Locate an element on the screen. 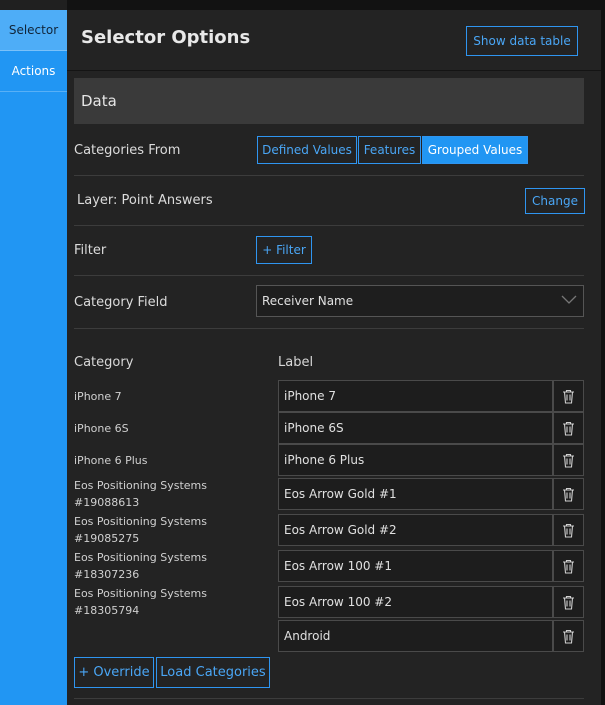 Image resolution: width=605 pixels, height=705 pixels. label-input: iPhone 6 Plus is located at coordinates (415, 460).